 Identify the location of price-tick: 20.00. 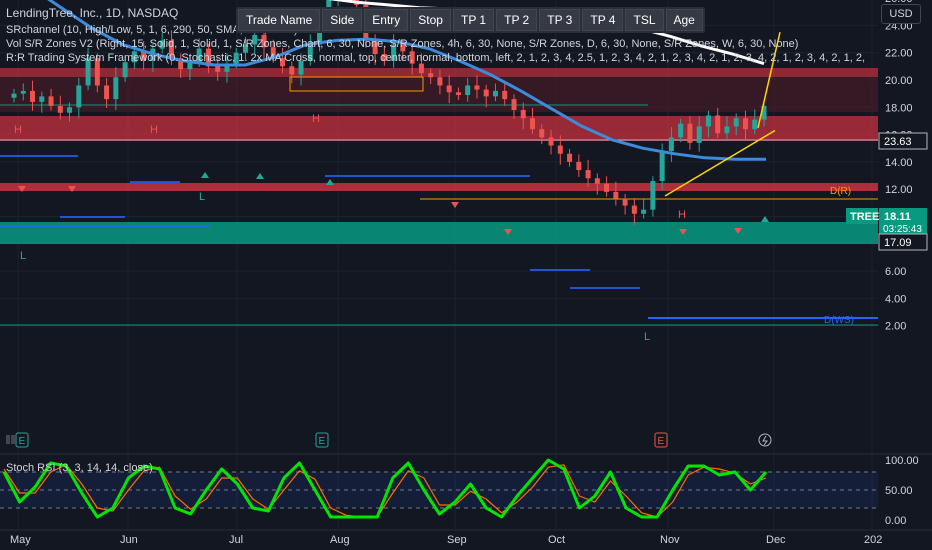
(899, 81).